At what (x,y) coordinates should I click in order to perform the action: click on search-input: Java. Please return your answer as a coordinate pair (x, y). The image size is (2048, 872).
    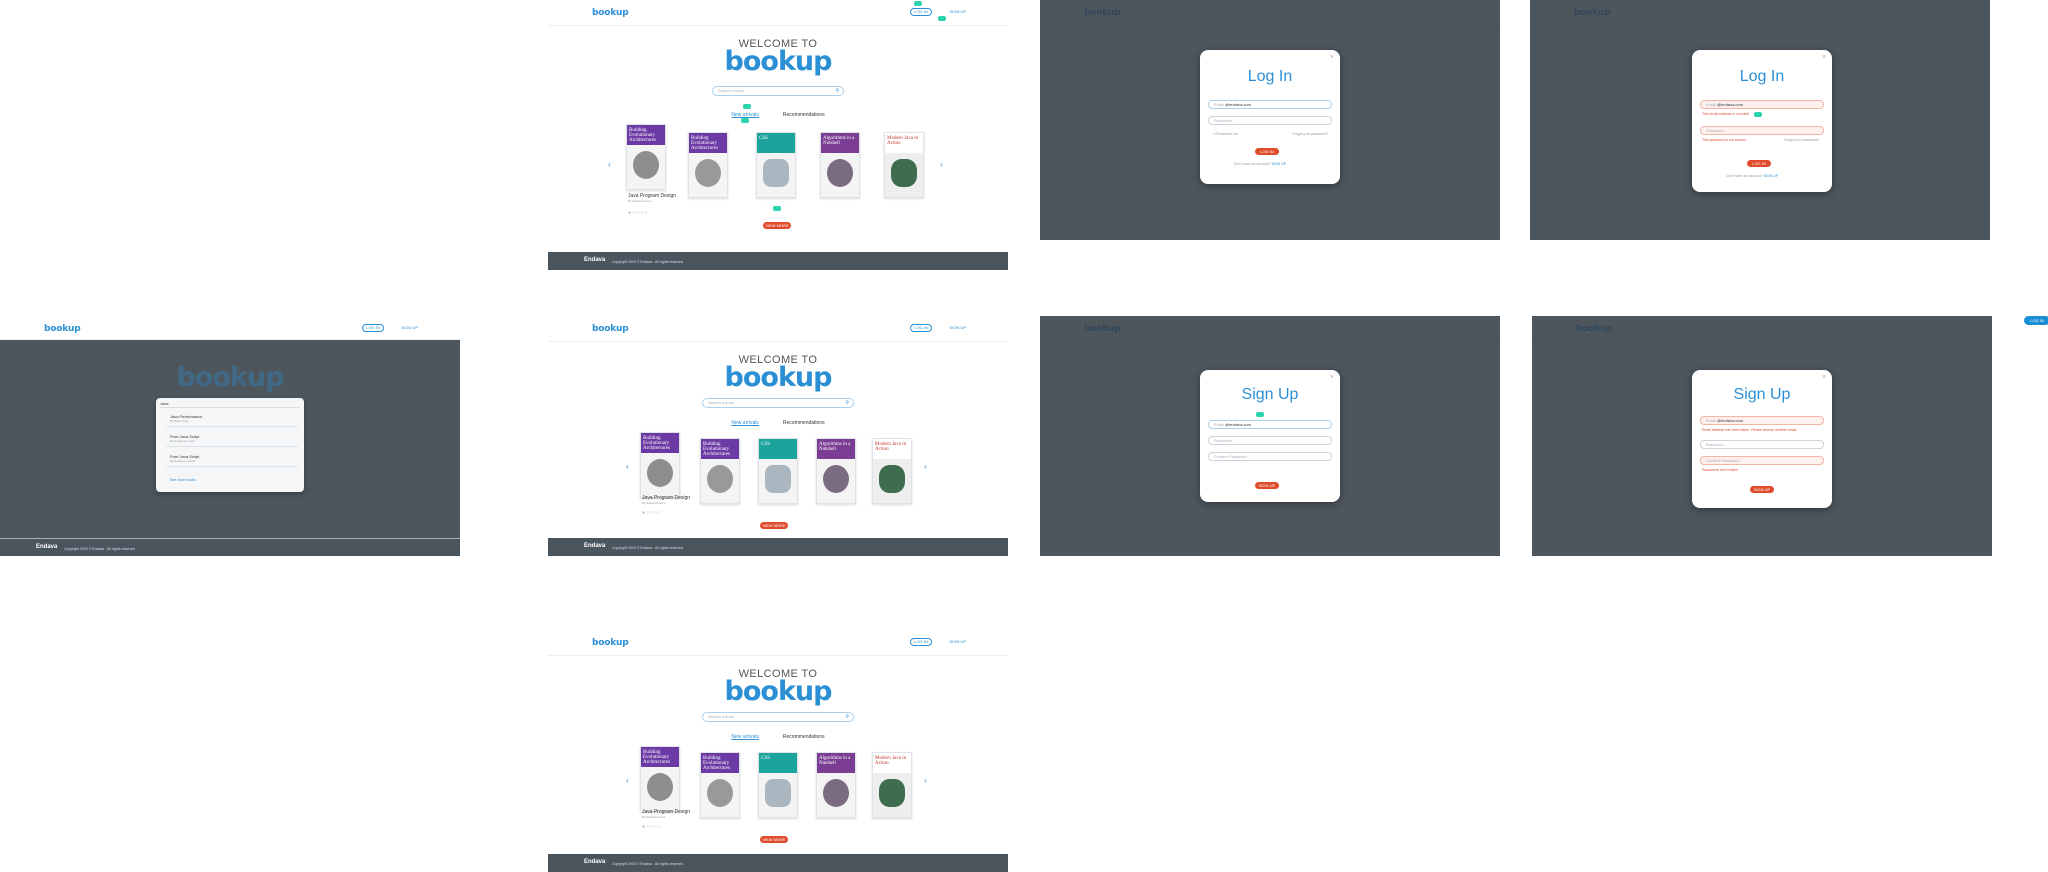
    Looking at the image, I should click on (230, 404).